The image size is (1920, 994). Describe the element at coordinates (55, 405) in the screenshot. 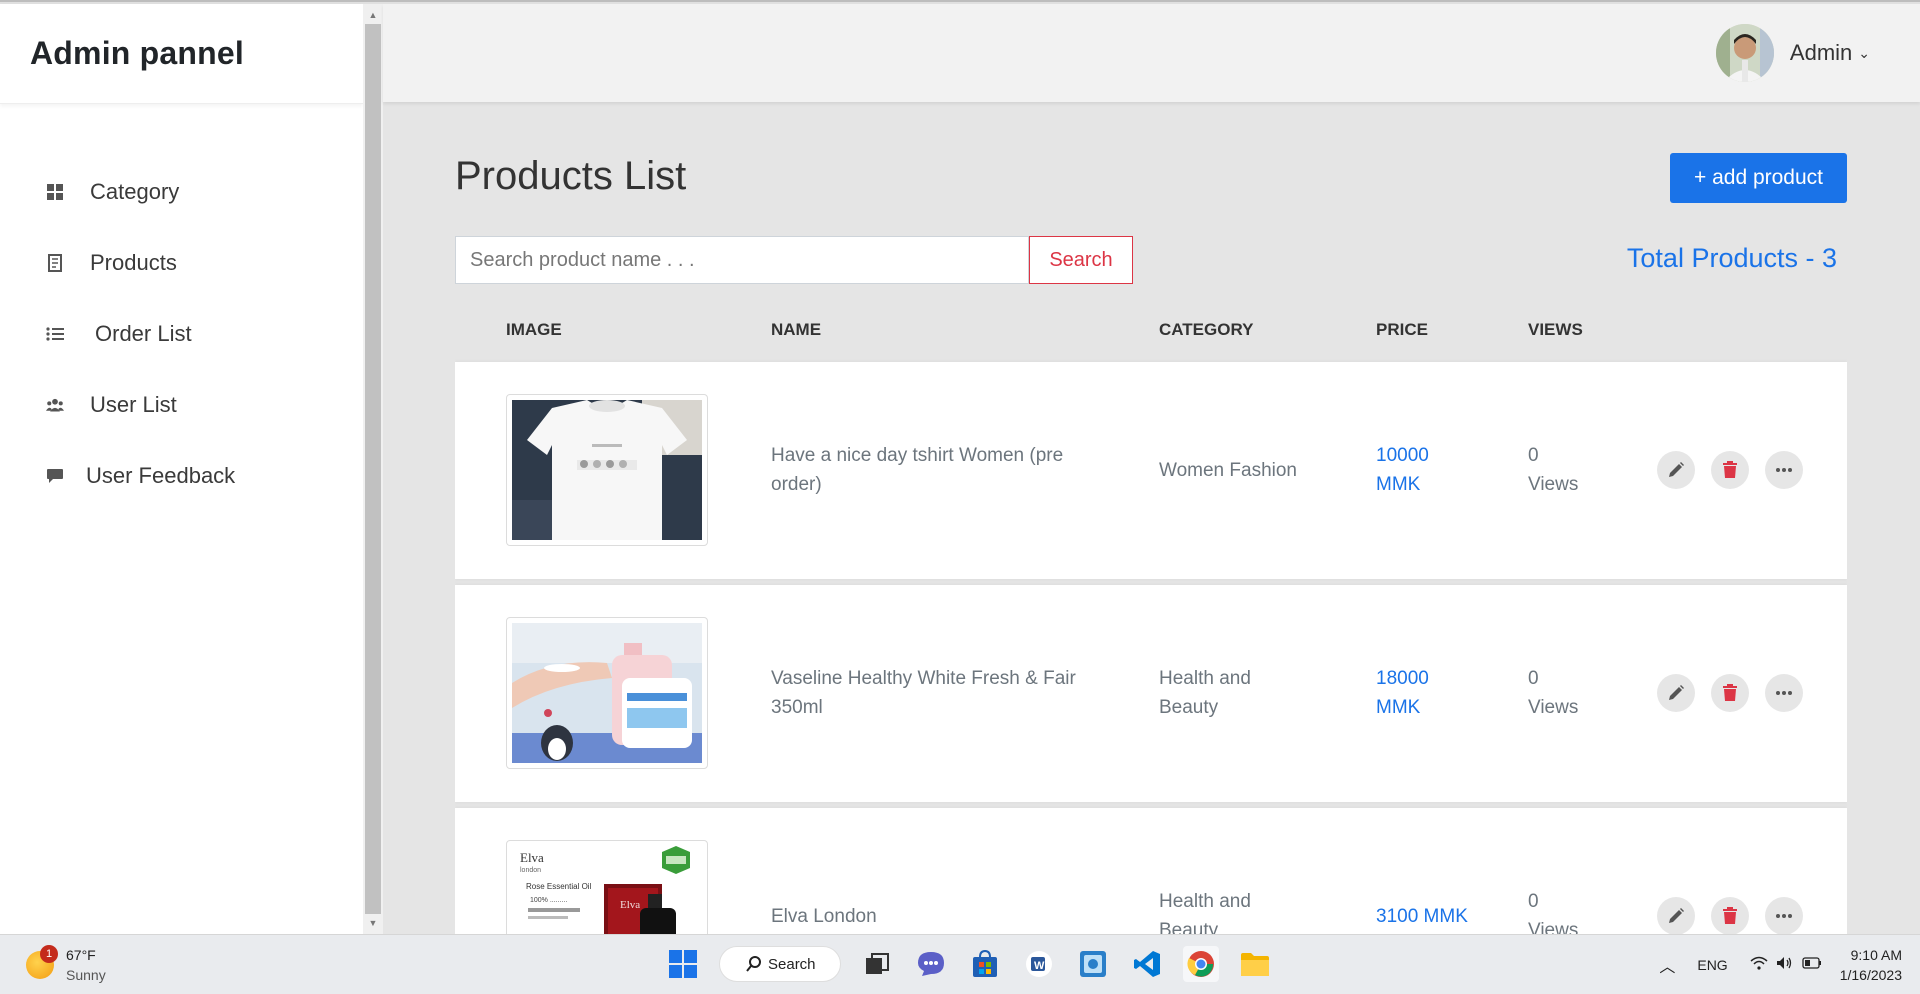

I see `users-icon` at that location.